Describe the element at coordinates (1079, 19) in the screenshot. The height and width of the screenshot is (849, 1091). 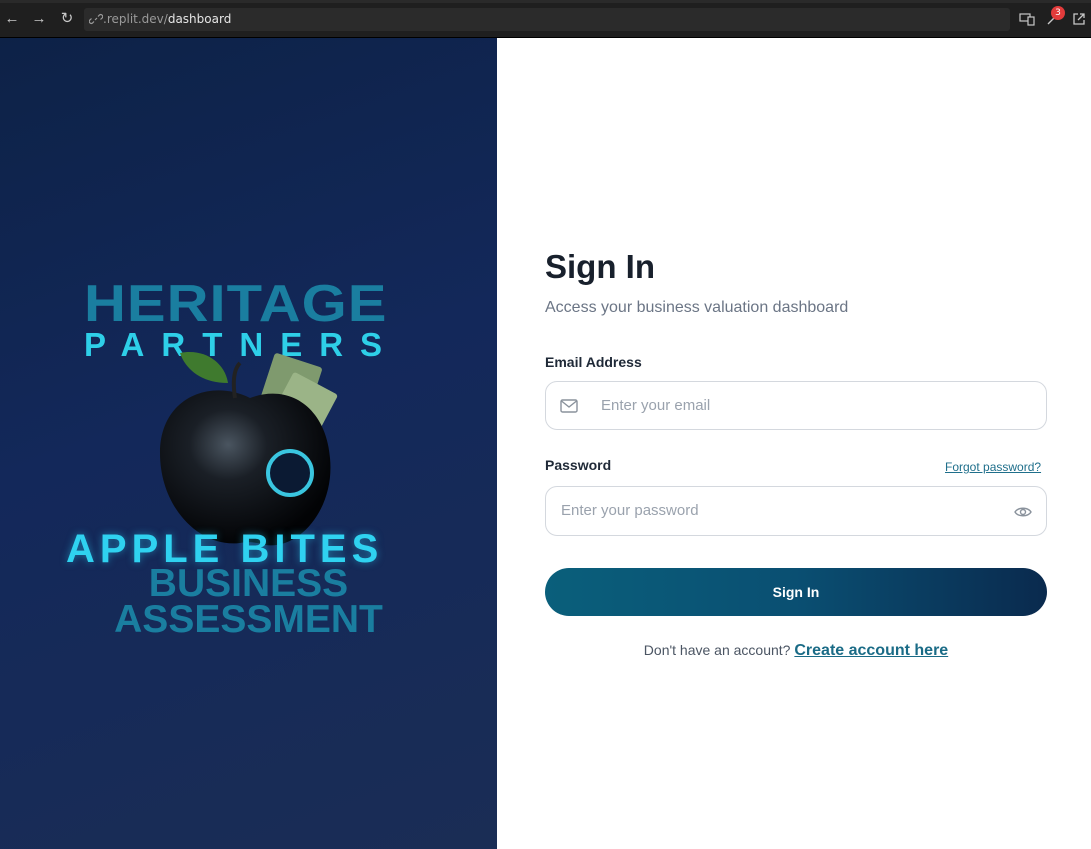
I see `open-external-icon` at that location.